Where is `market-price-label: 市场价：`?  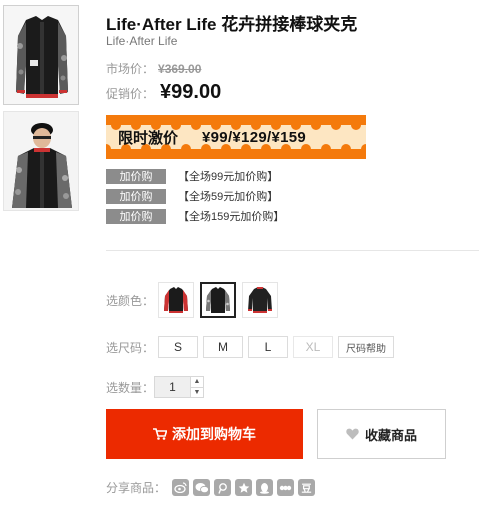 market-price-label: 市场价： is located at coordinates (130, 69).